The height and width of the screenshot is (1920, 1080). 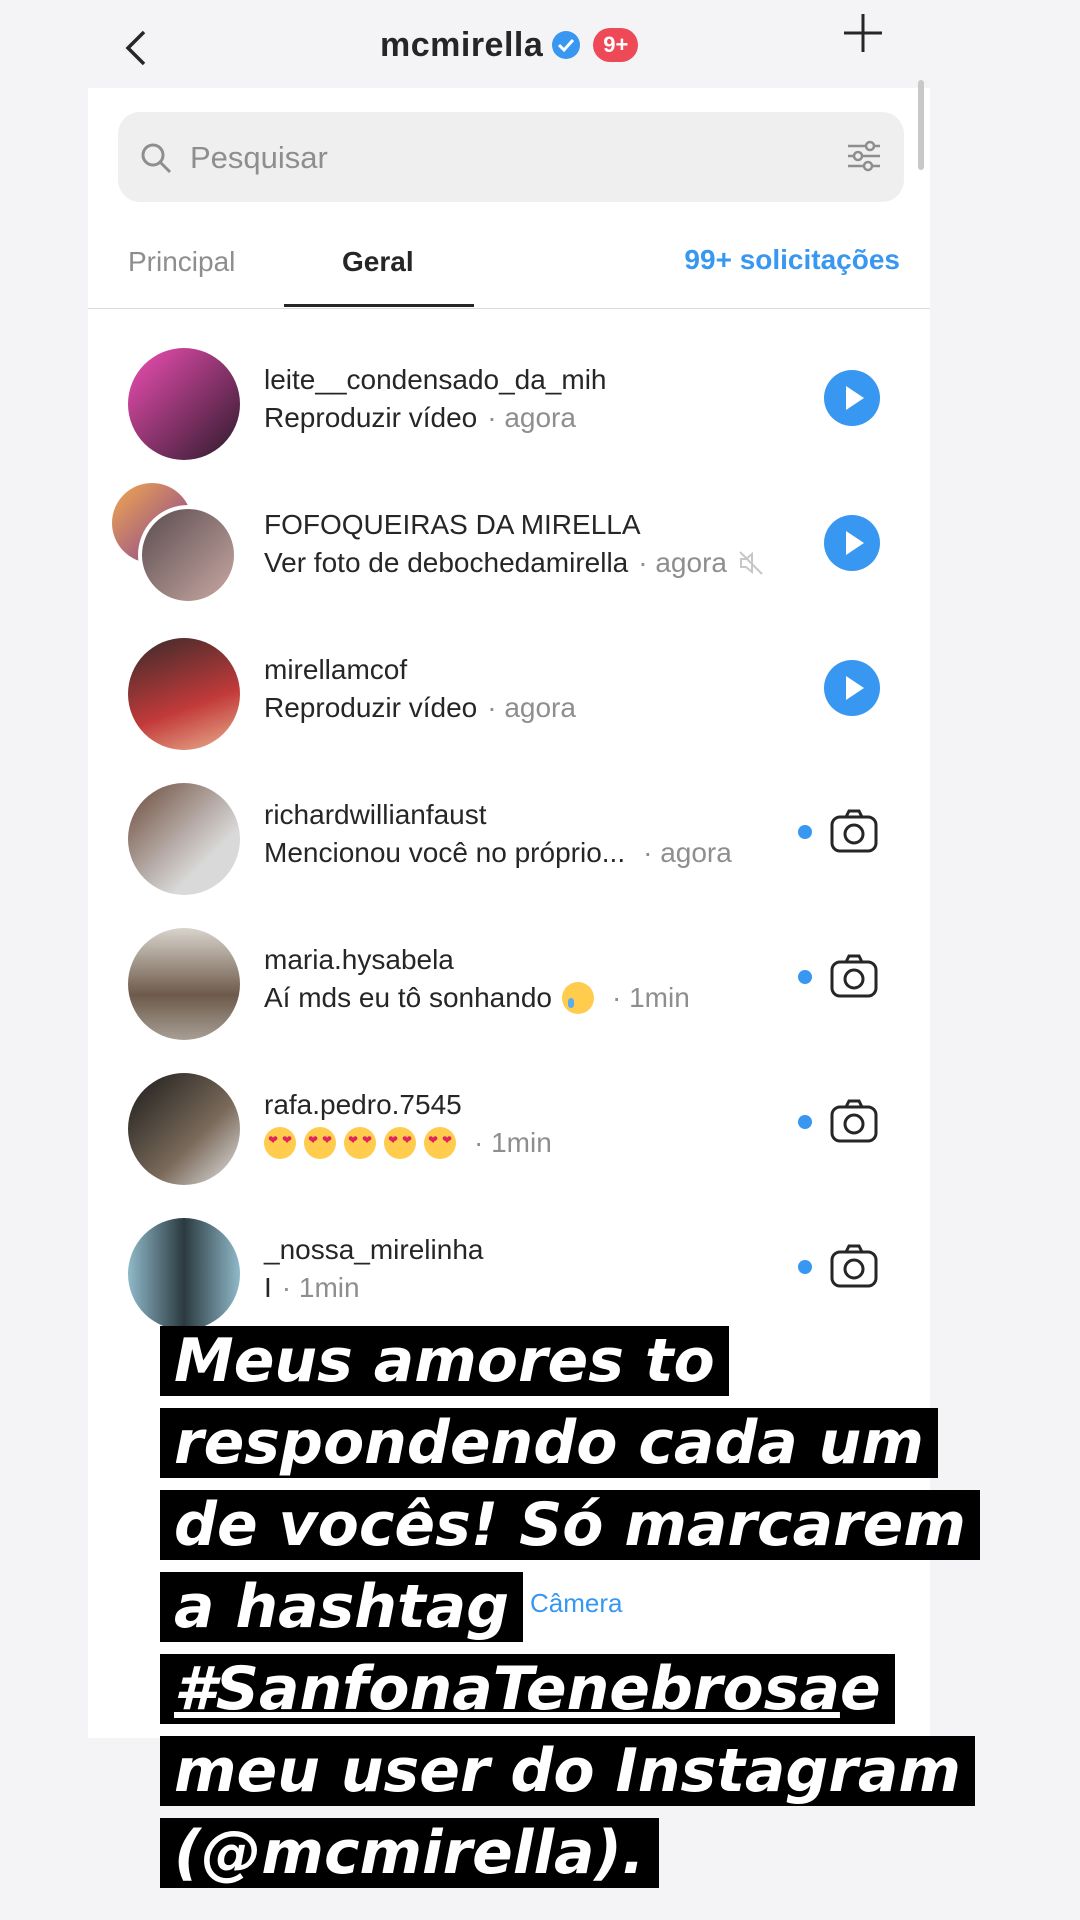 I want to click on caption-line: Meus amores to, so click(x=585, y=1361).